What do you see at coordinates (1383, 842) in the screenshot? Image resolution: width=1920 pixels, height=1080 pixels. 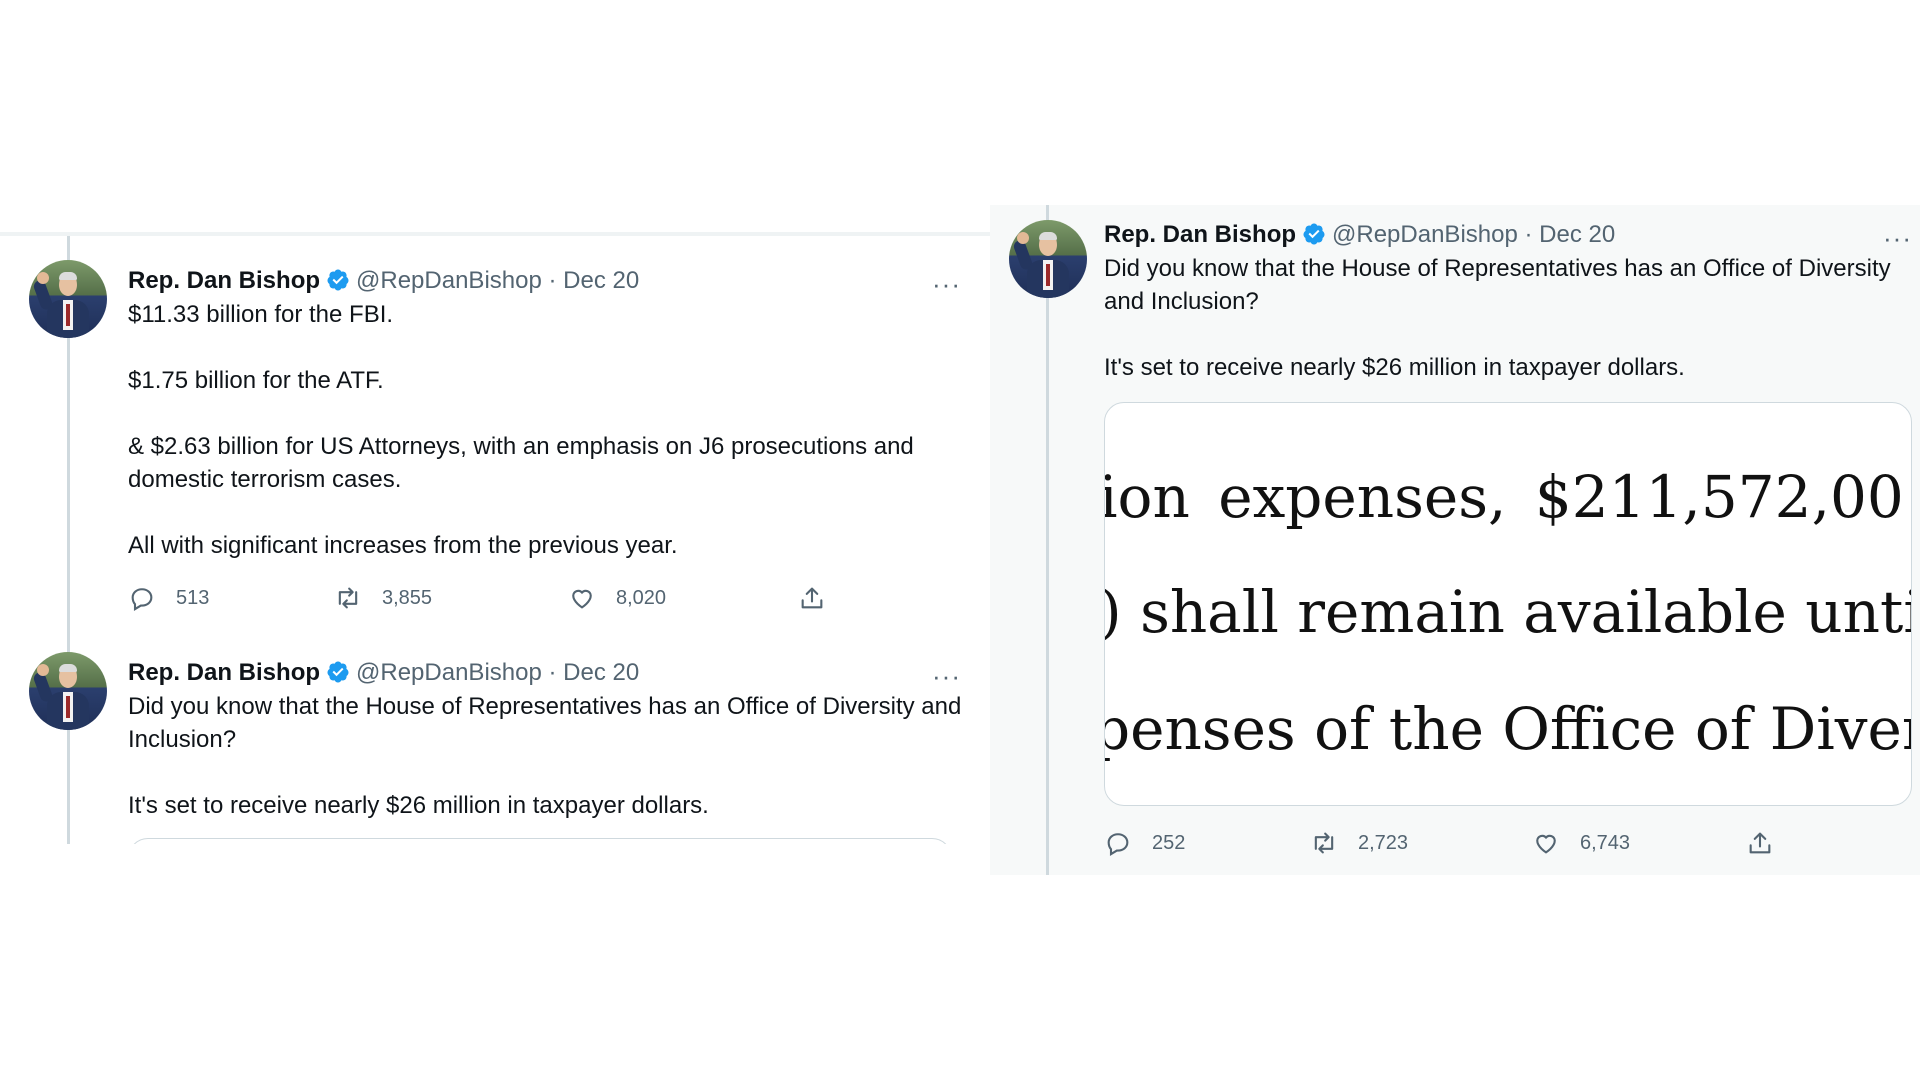 I see `retweet-count: 2,723` at bounding box center [1383, 842].